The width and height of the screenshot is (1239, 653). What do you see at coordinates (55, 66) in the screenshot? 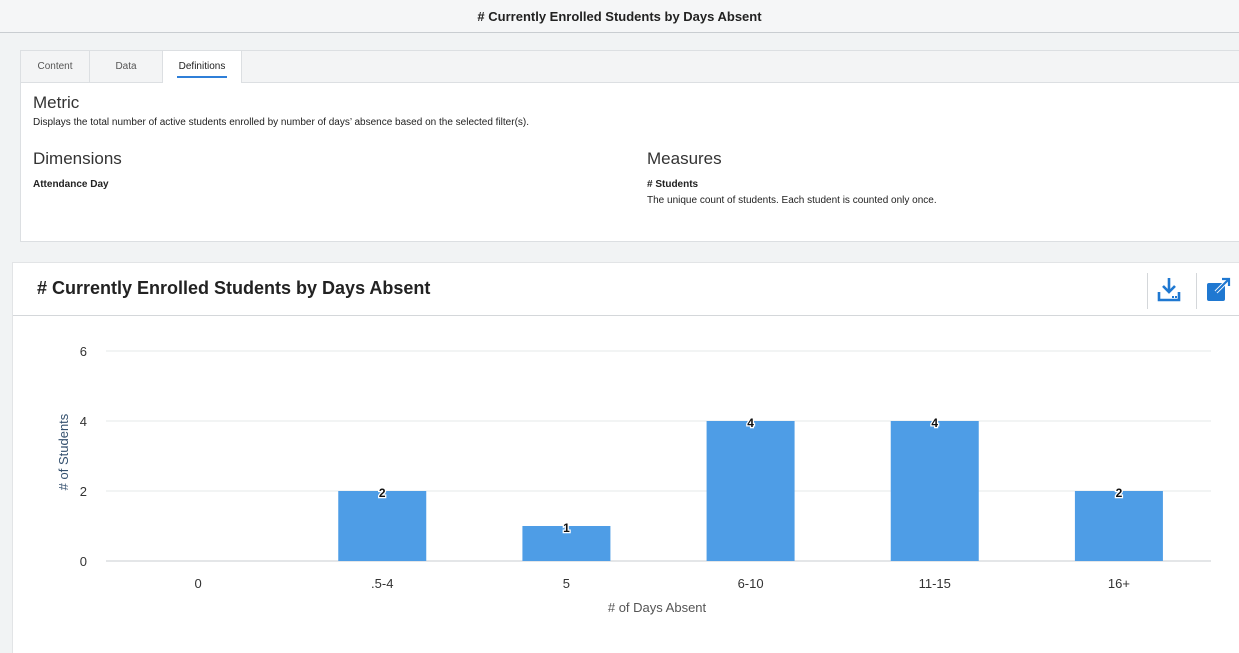
I see `tab-content: Content` at bounding box center [55, 66].